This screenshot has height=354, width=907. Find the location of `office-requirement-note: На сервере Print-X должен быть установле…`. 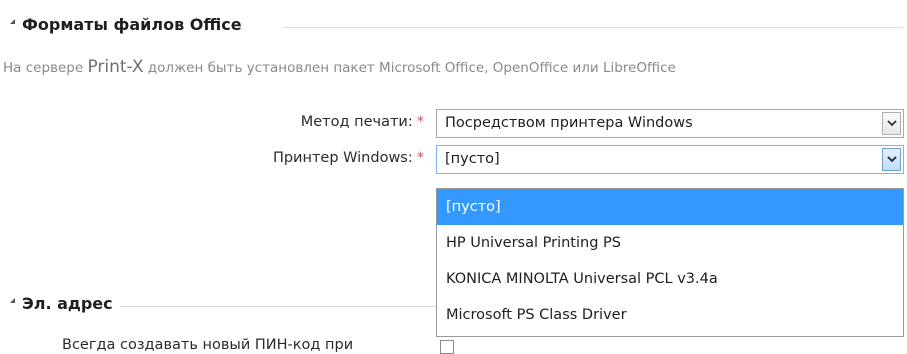

office-requirement-note: На сервере Print-X должен быть установле… is located at coordinates (455, 67).